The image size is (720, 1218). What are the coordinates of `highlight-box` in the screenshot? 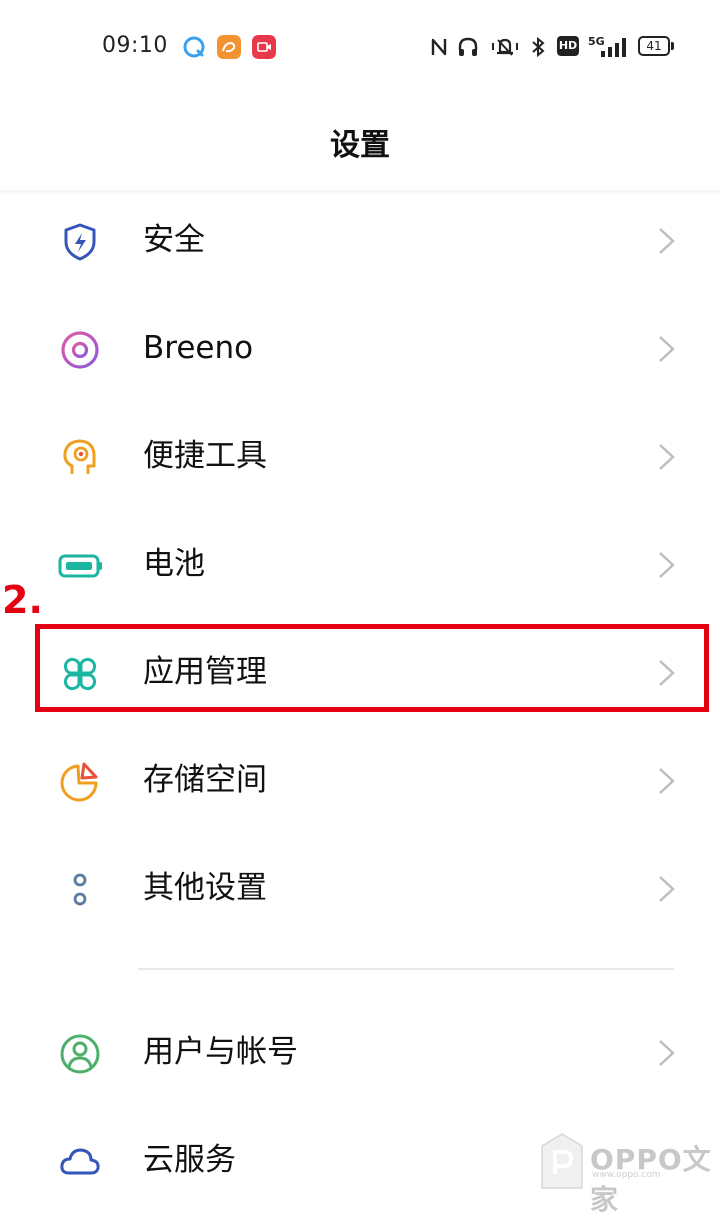 It's located at (372, 668).